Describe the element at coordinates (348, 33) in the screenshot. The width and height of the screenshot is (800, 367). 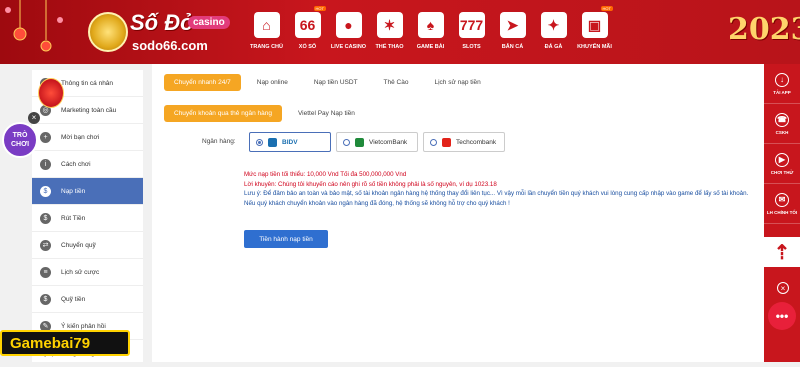
I see `nav-item-live-casino: ● LIVE CASINO` at that location.